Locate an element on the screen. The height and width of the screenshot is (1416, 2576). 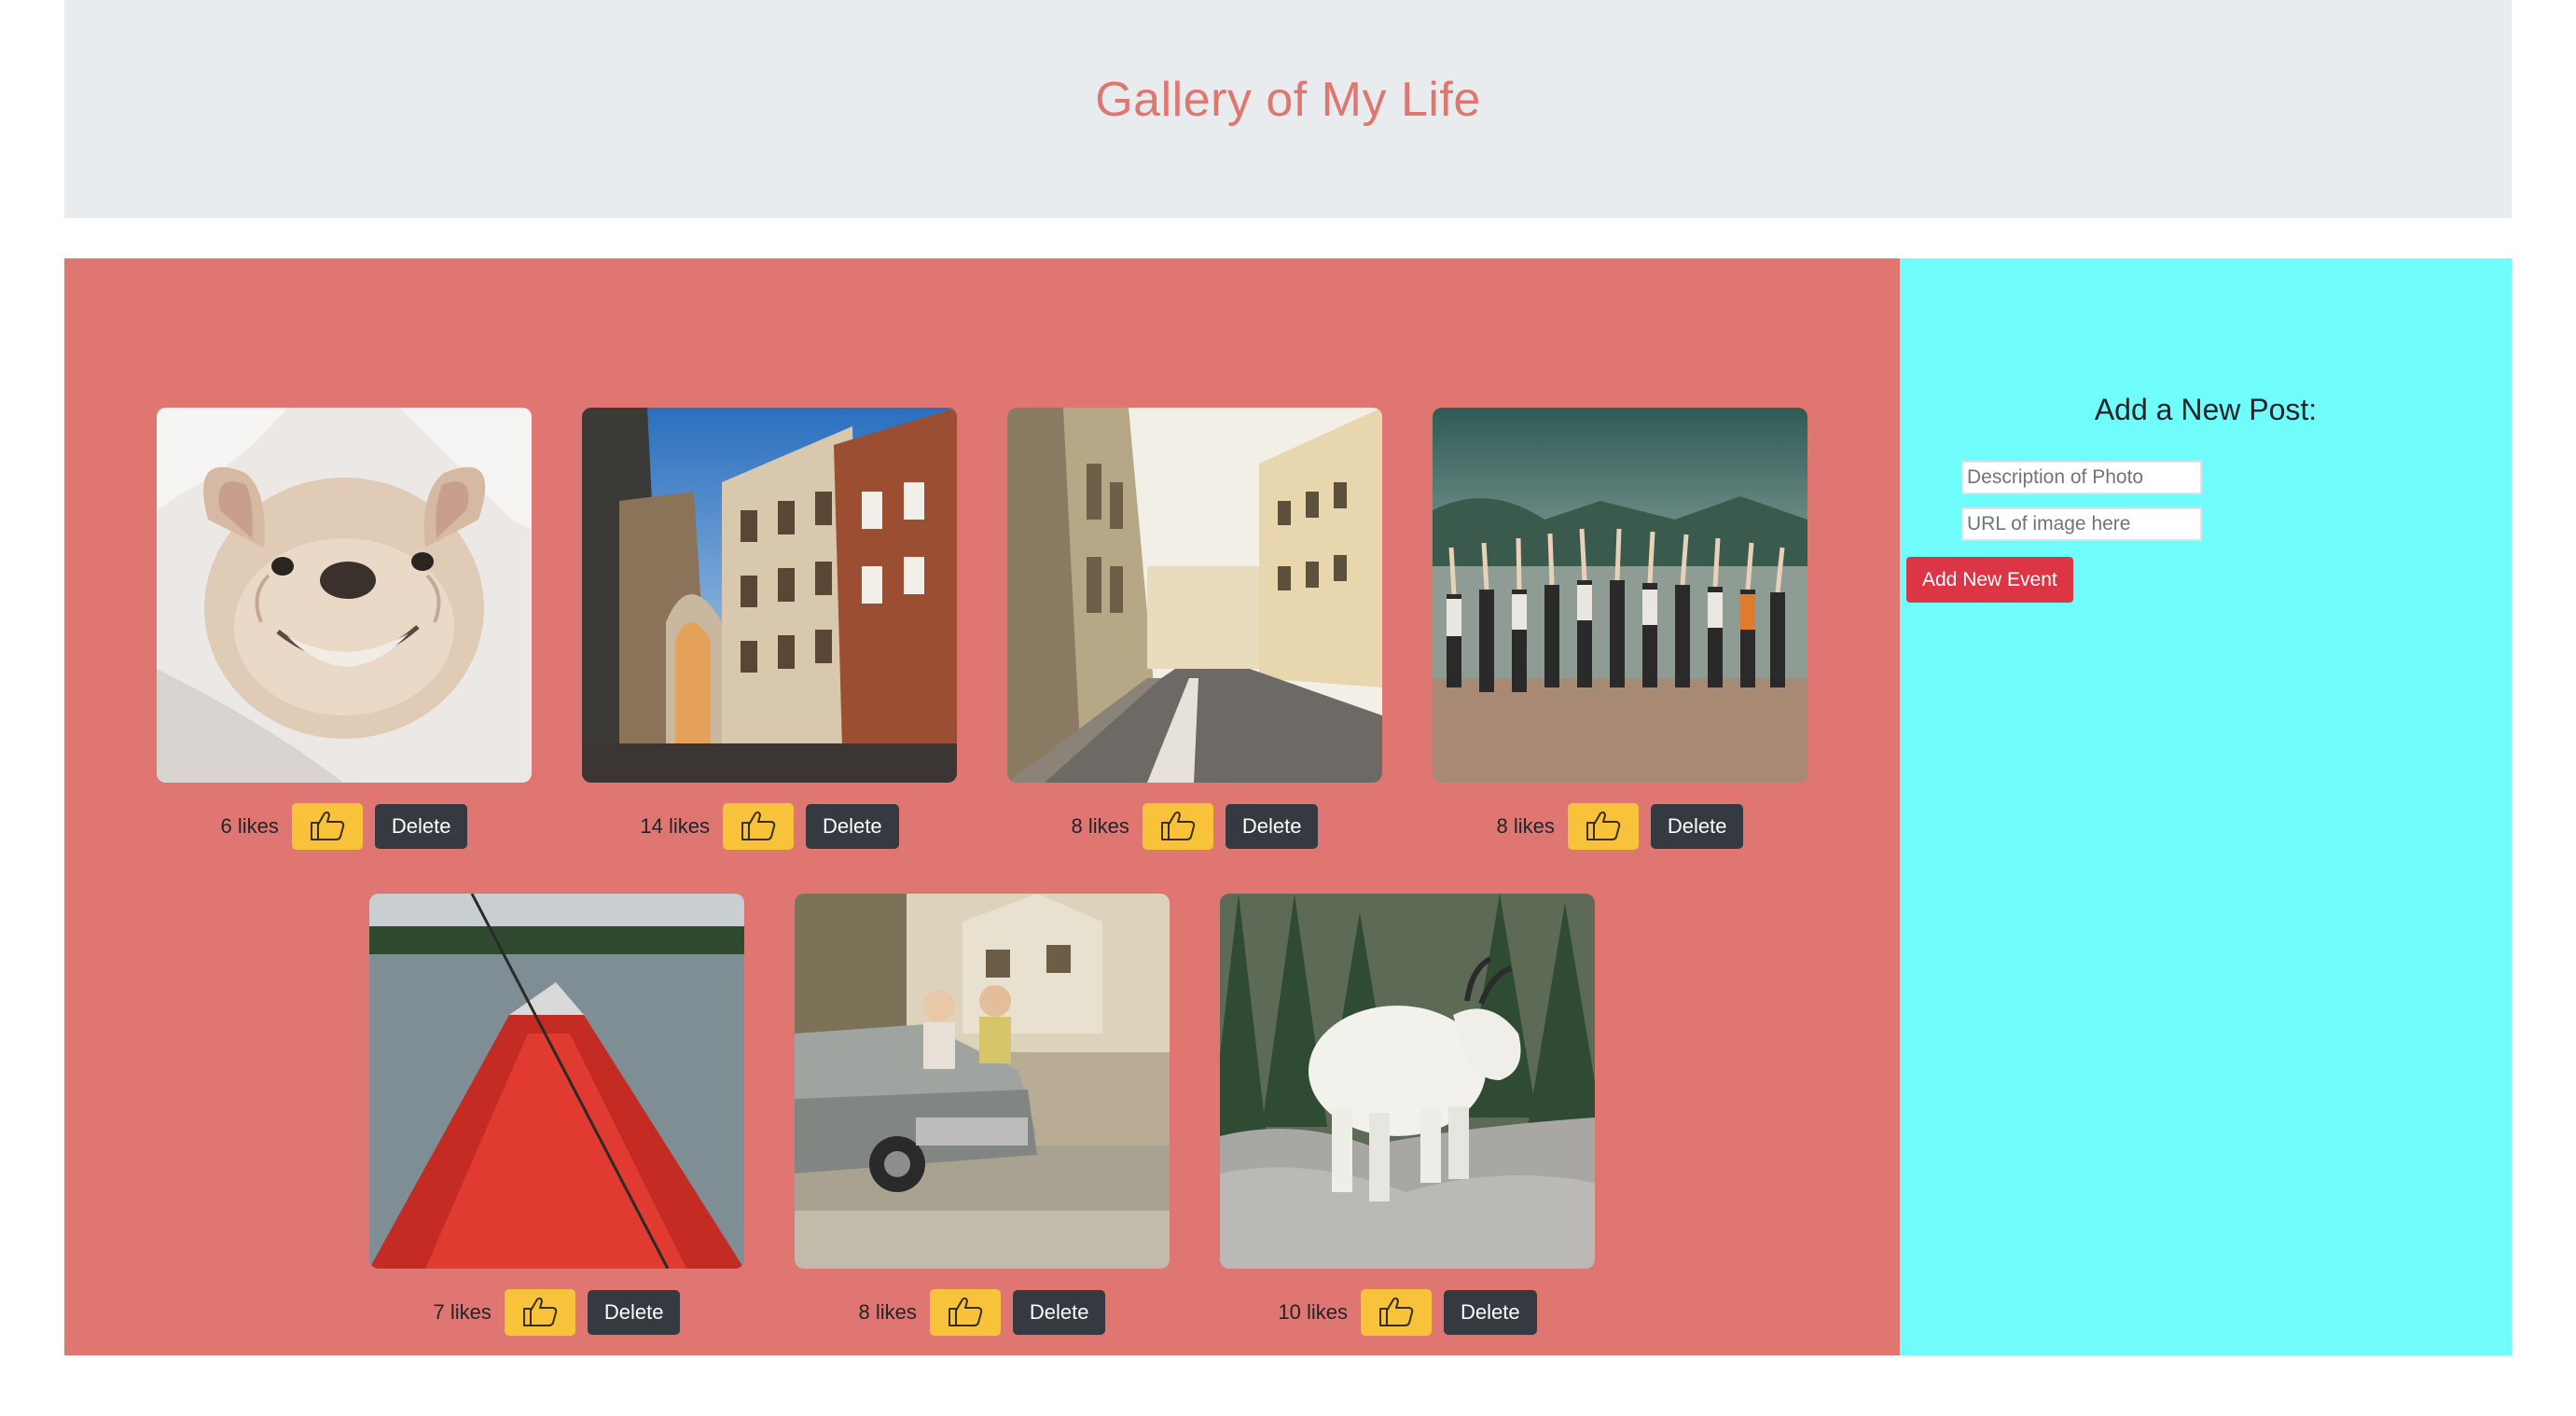
photo-bulldog is located at coordinates (344, 595).